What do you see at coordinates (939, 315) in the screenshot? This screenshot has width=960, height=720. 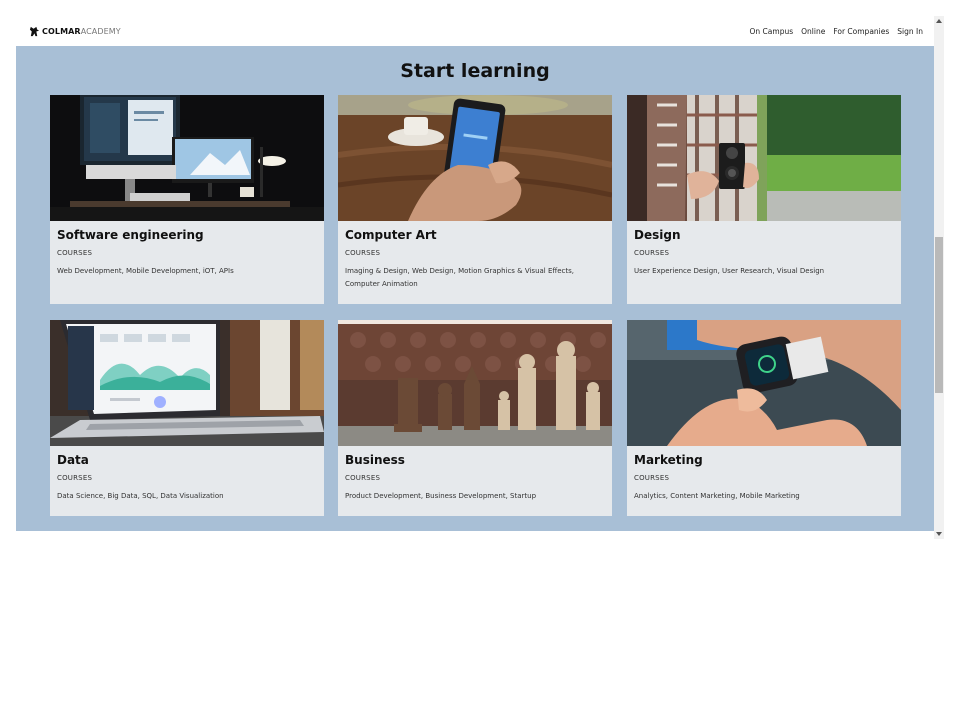 I see `scrollbar-thumb` at bounding box center [939, 315].